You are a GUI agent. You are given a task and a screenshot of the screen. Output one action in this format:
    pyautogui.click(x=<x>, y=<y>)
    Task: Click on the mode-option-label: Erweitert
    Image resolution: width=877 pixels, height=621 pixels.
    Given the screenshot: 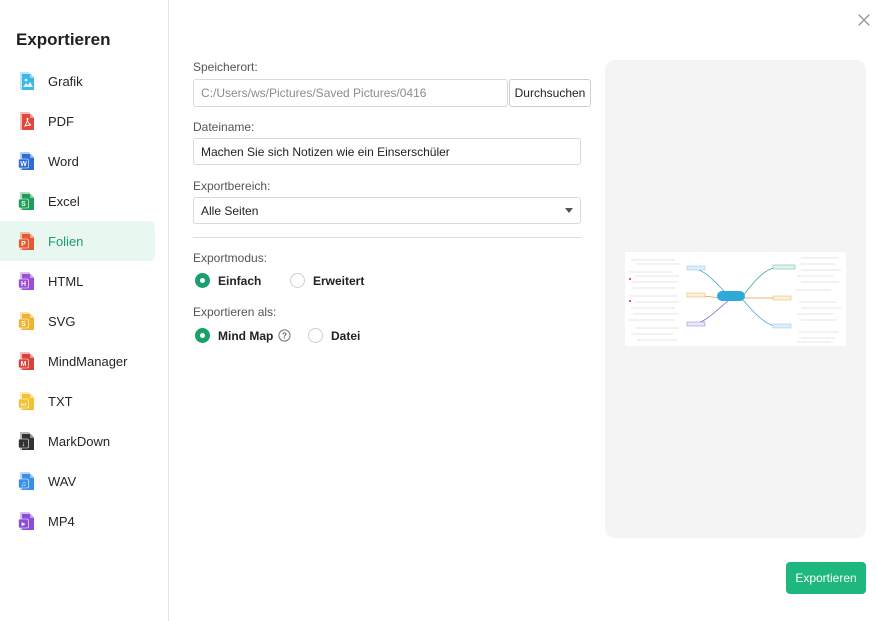 What is the action you would take?
    pyautogui.click(x=339, y=280)
    